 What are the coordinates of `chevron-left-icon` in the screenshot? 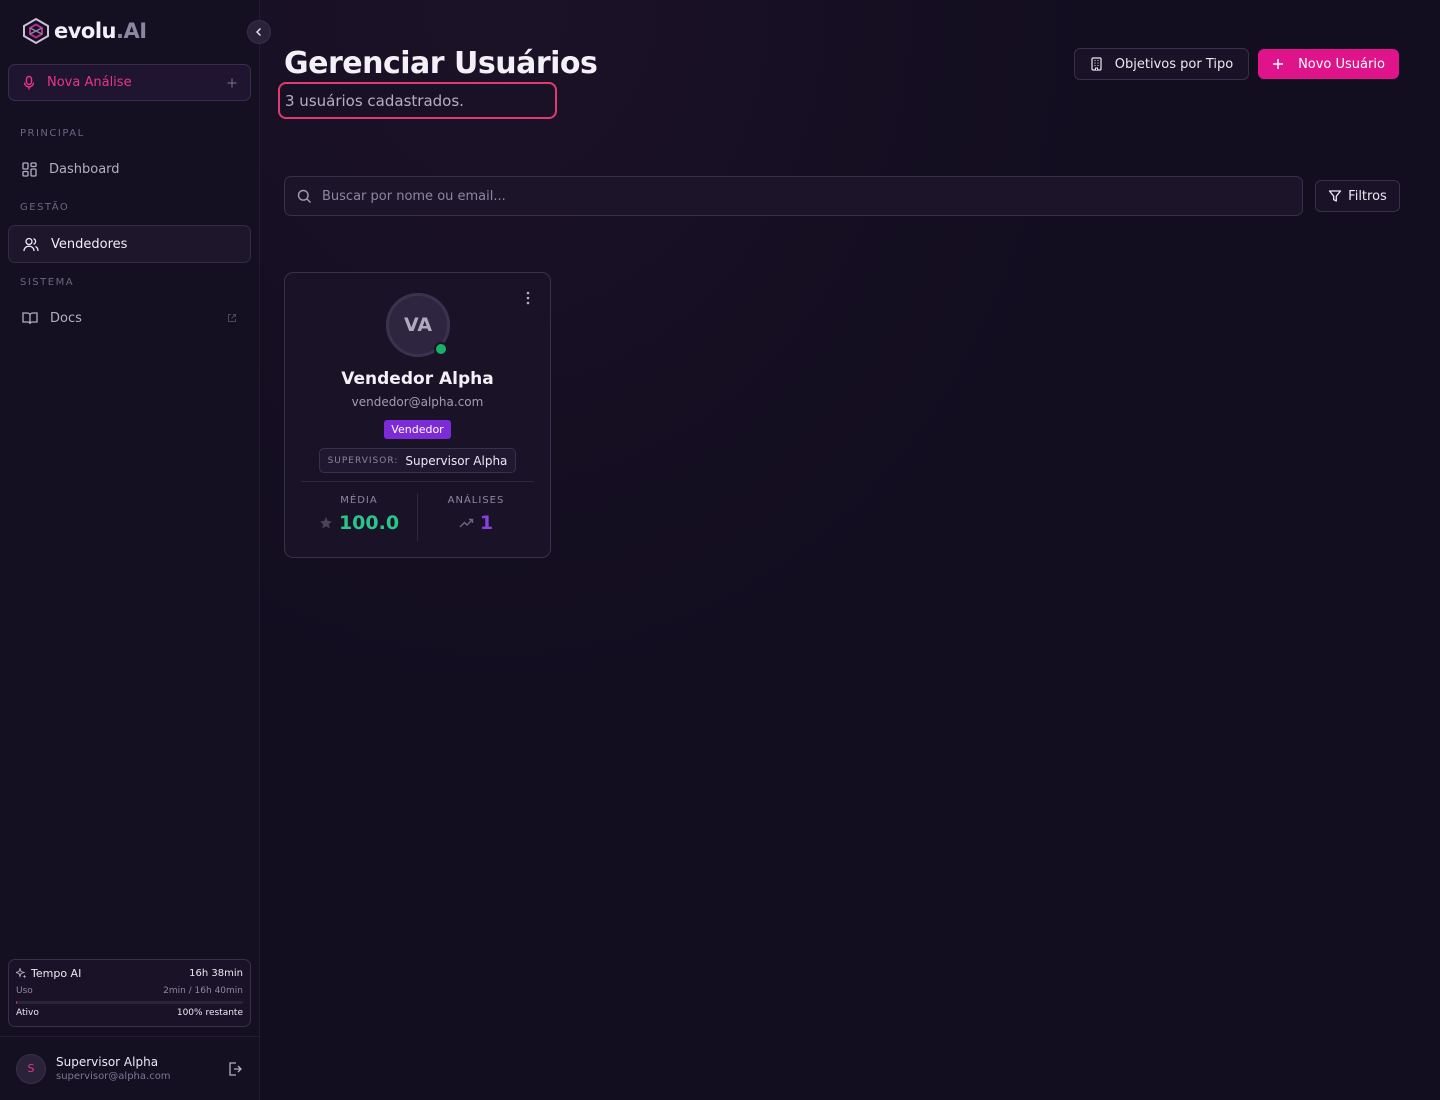 It's located at (258, 32).